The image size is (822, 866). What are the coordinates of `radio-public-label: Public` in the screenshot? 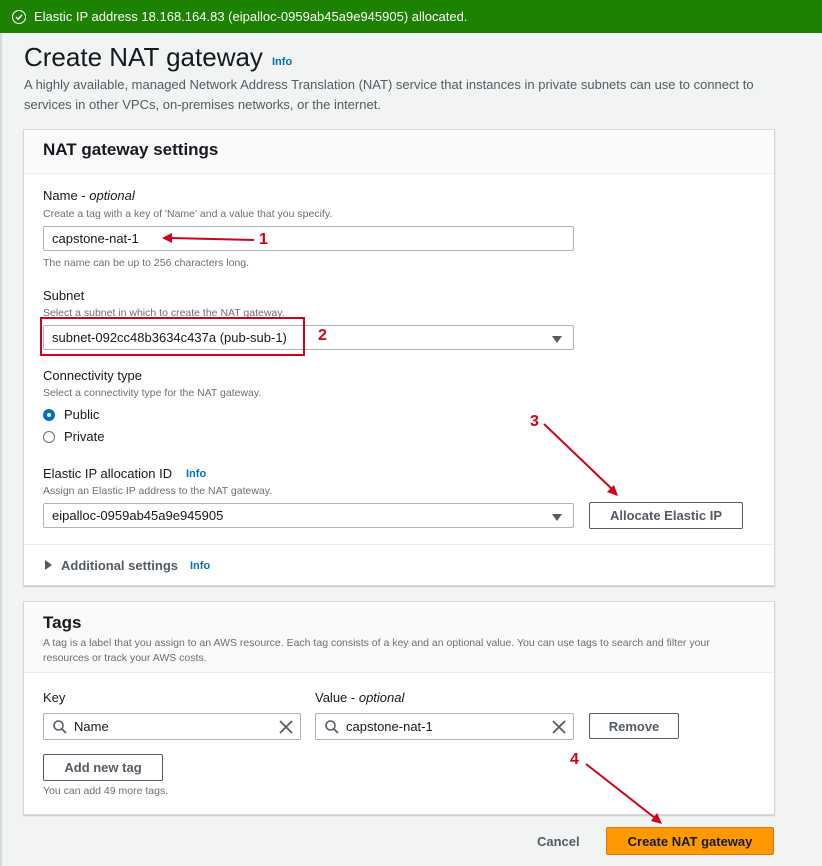 It's located at (81, 414).